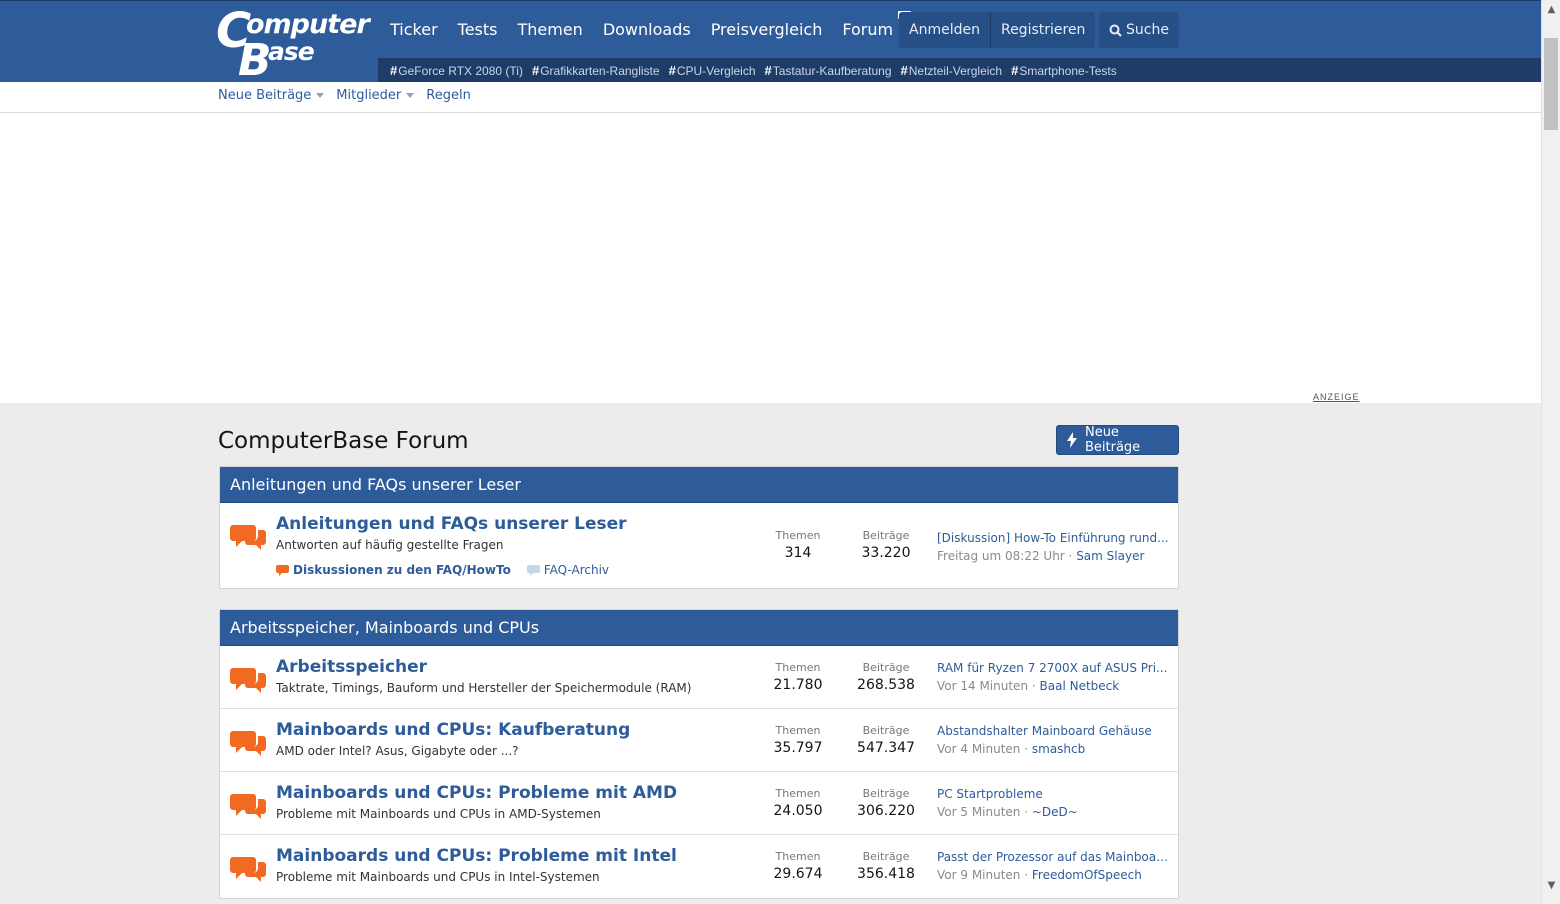 The width and height of the screenshot is (1560, 904). I want to click on tag-link: #Tastatur-Kaufberatung, so click(828, 70).